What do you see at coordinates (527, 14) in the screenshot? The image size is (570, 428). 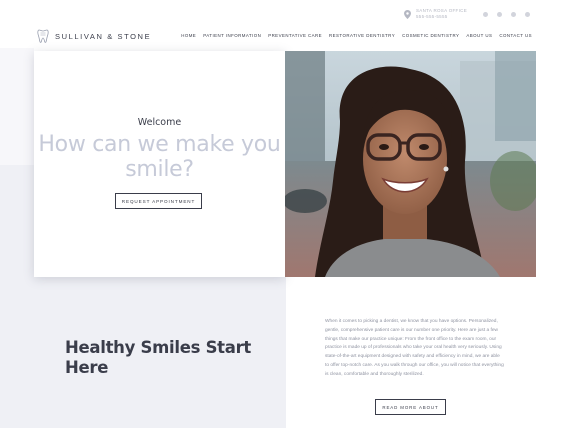 I see `google-icon` at bounding box center [527, 14].